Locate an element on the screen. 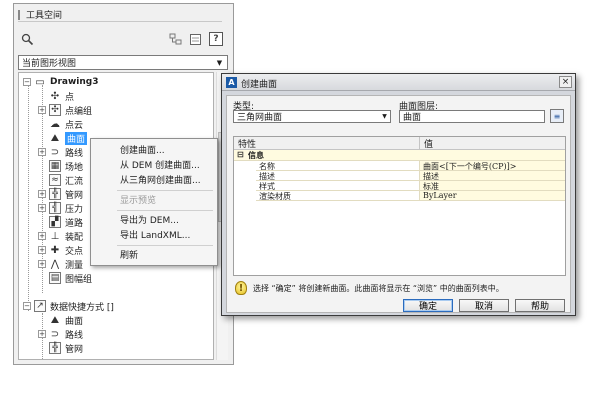  tree-item-drawing: − ▭ Drawing3 is located at coordinates (61, 82).